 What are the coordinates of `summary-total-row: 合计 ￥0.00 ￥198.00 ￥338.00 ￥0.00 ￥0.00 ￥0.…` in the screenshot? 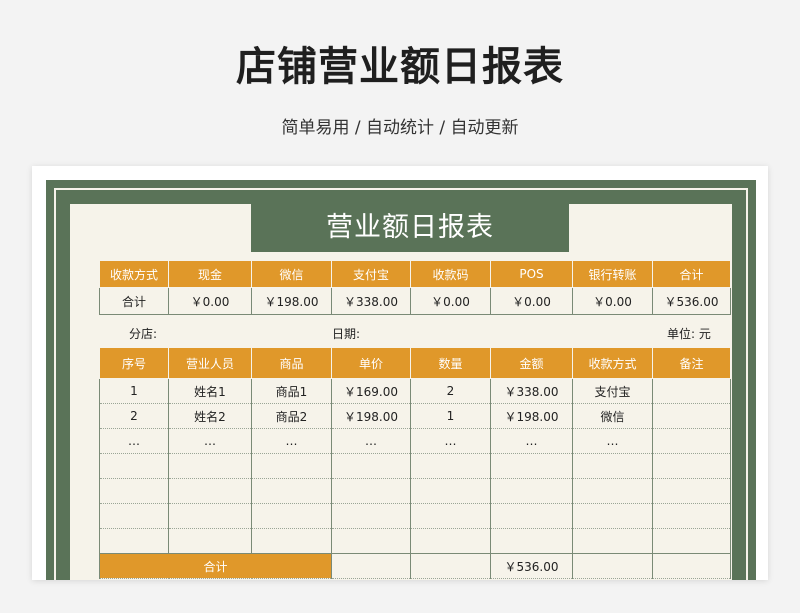 It's located at (415, 301).